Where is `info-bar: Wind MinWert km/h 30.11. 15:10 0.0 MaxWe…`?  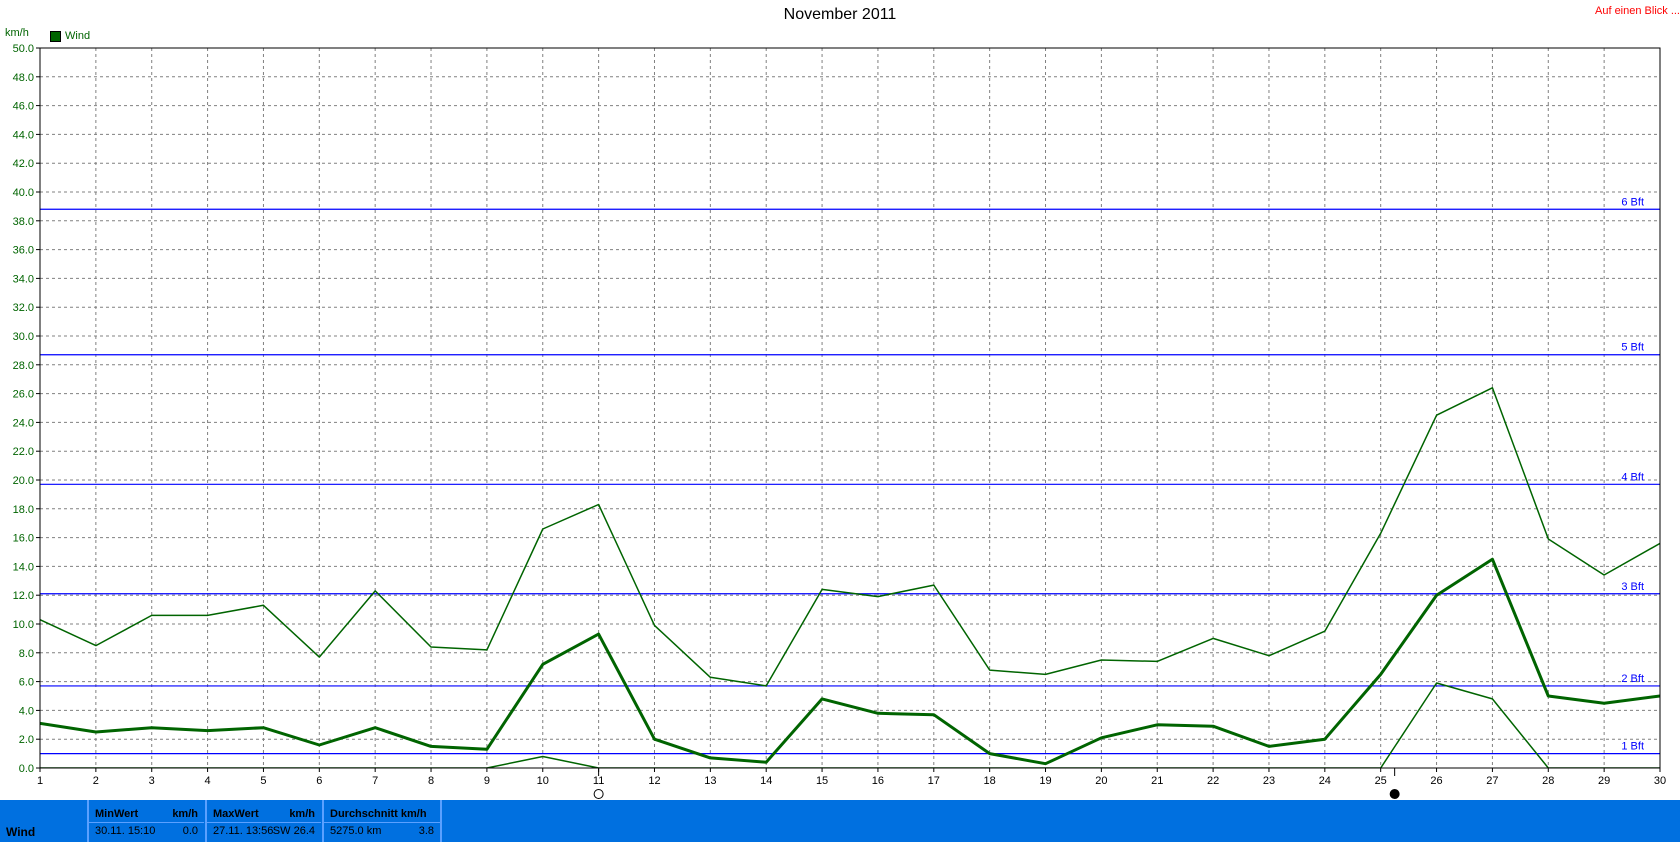
info-bar: Wind MinWert km/h 30.11. 15:10 0.0 MaxWe… is located at coordinates (840, 821).